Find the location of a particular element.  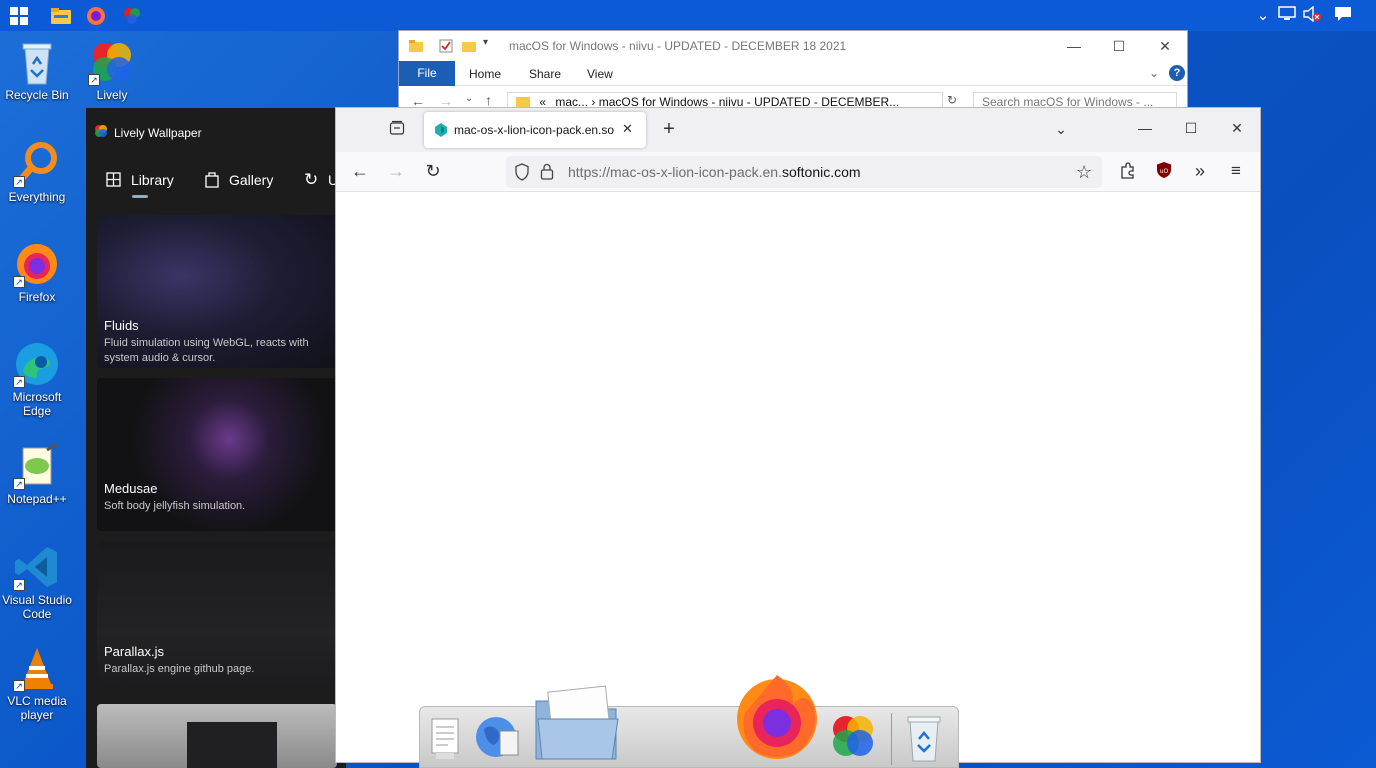

desktop-icon-recycle-bin: Recycle Bin is located at coordinates (37, 70).